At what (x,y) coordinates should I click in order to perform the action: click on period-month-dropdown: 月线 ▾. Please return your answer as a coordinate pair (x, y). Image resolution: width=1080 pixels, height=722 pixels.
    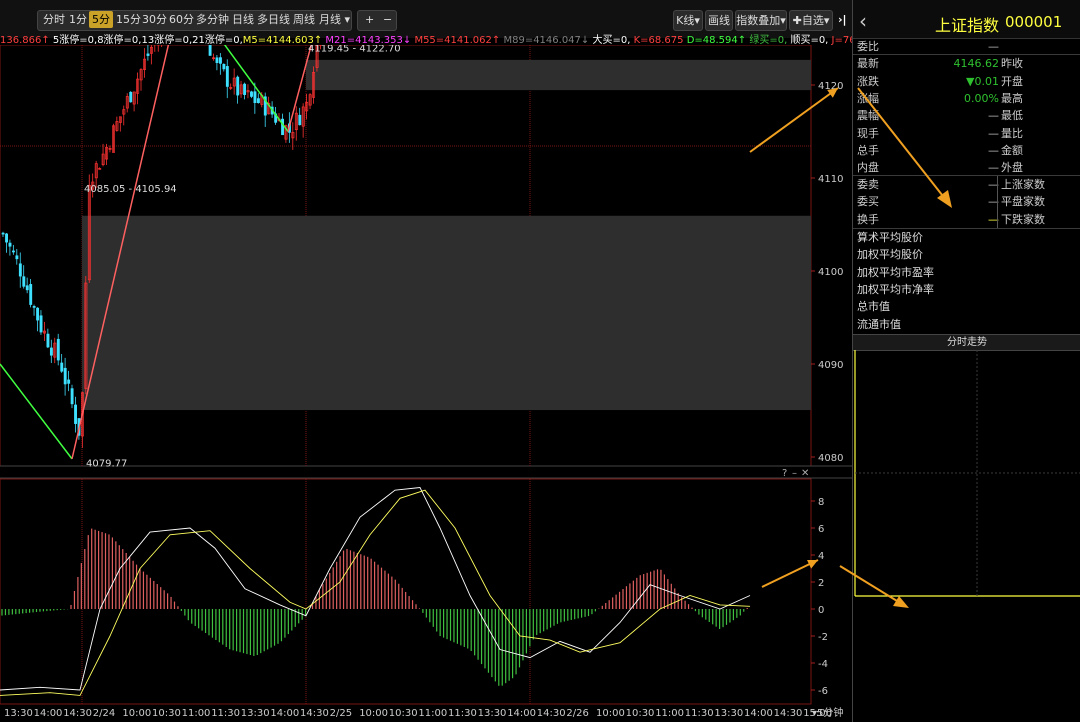
    Looking at the image, I should click on (334, 19).